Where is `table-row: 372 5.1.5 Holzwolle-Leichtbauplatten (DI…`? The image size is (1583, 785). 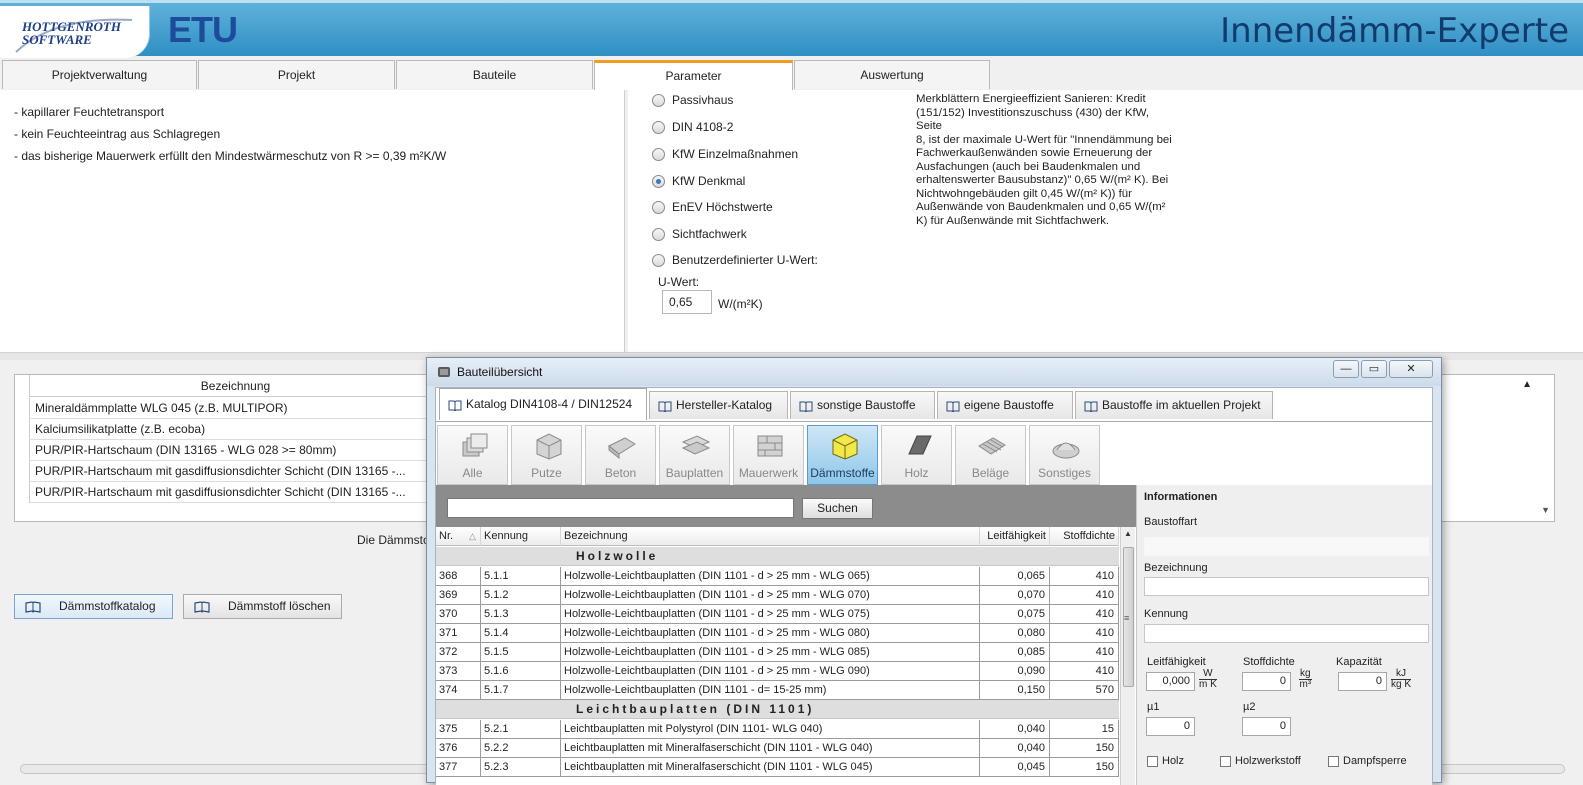 table-row: 372 5.1.5 Holzwolle-Leichtbauplatten (DI… is located at coordinates (777, 652).